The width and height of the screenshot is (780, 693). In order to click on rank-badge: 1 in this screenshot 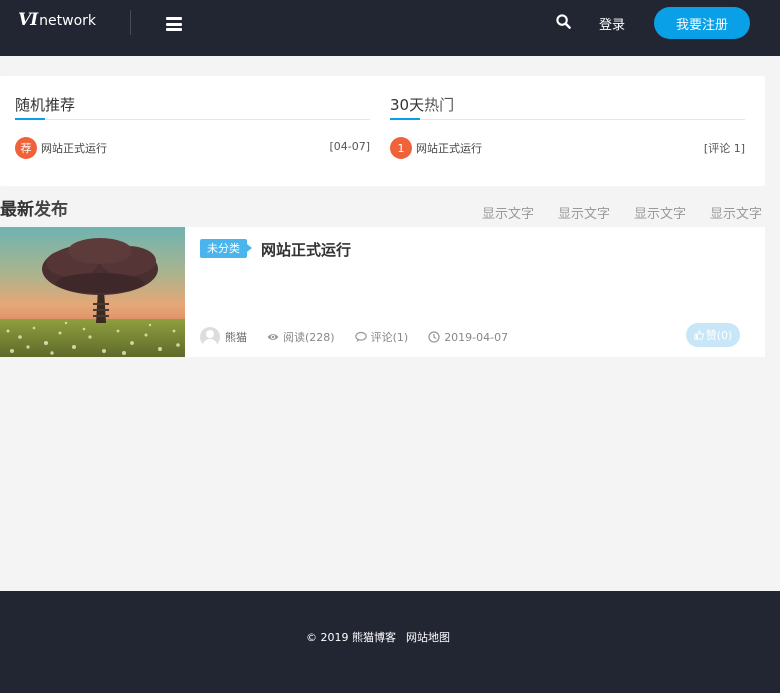, I will do `click(401, 148)`.